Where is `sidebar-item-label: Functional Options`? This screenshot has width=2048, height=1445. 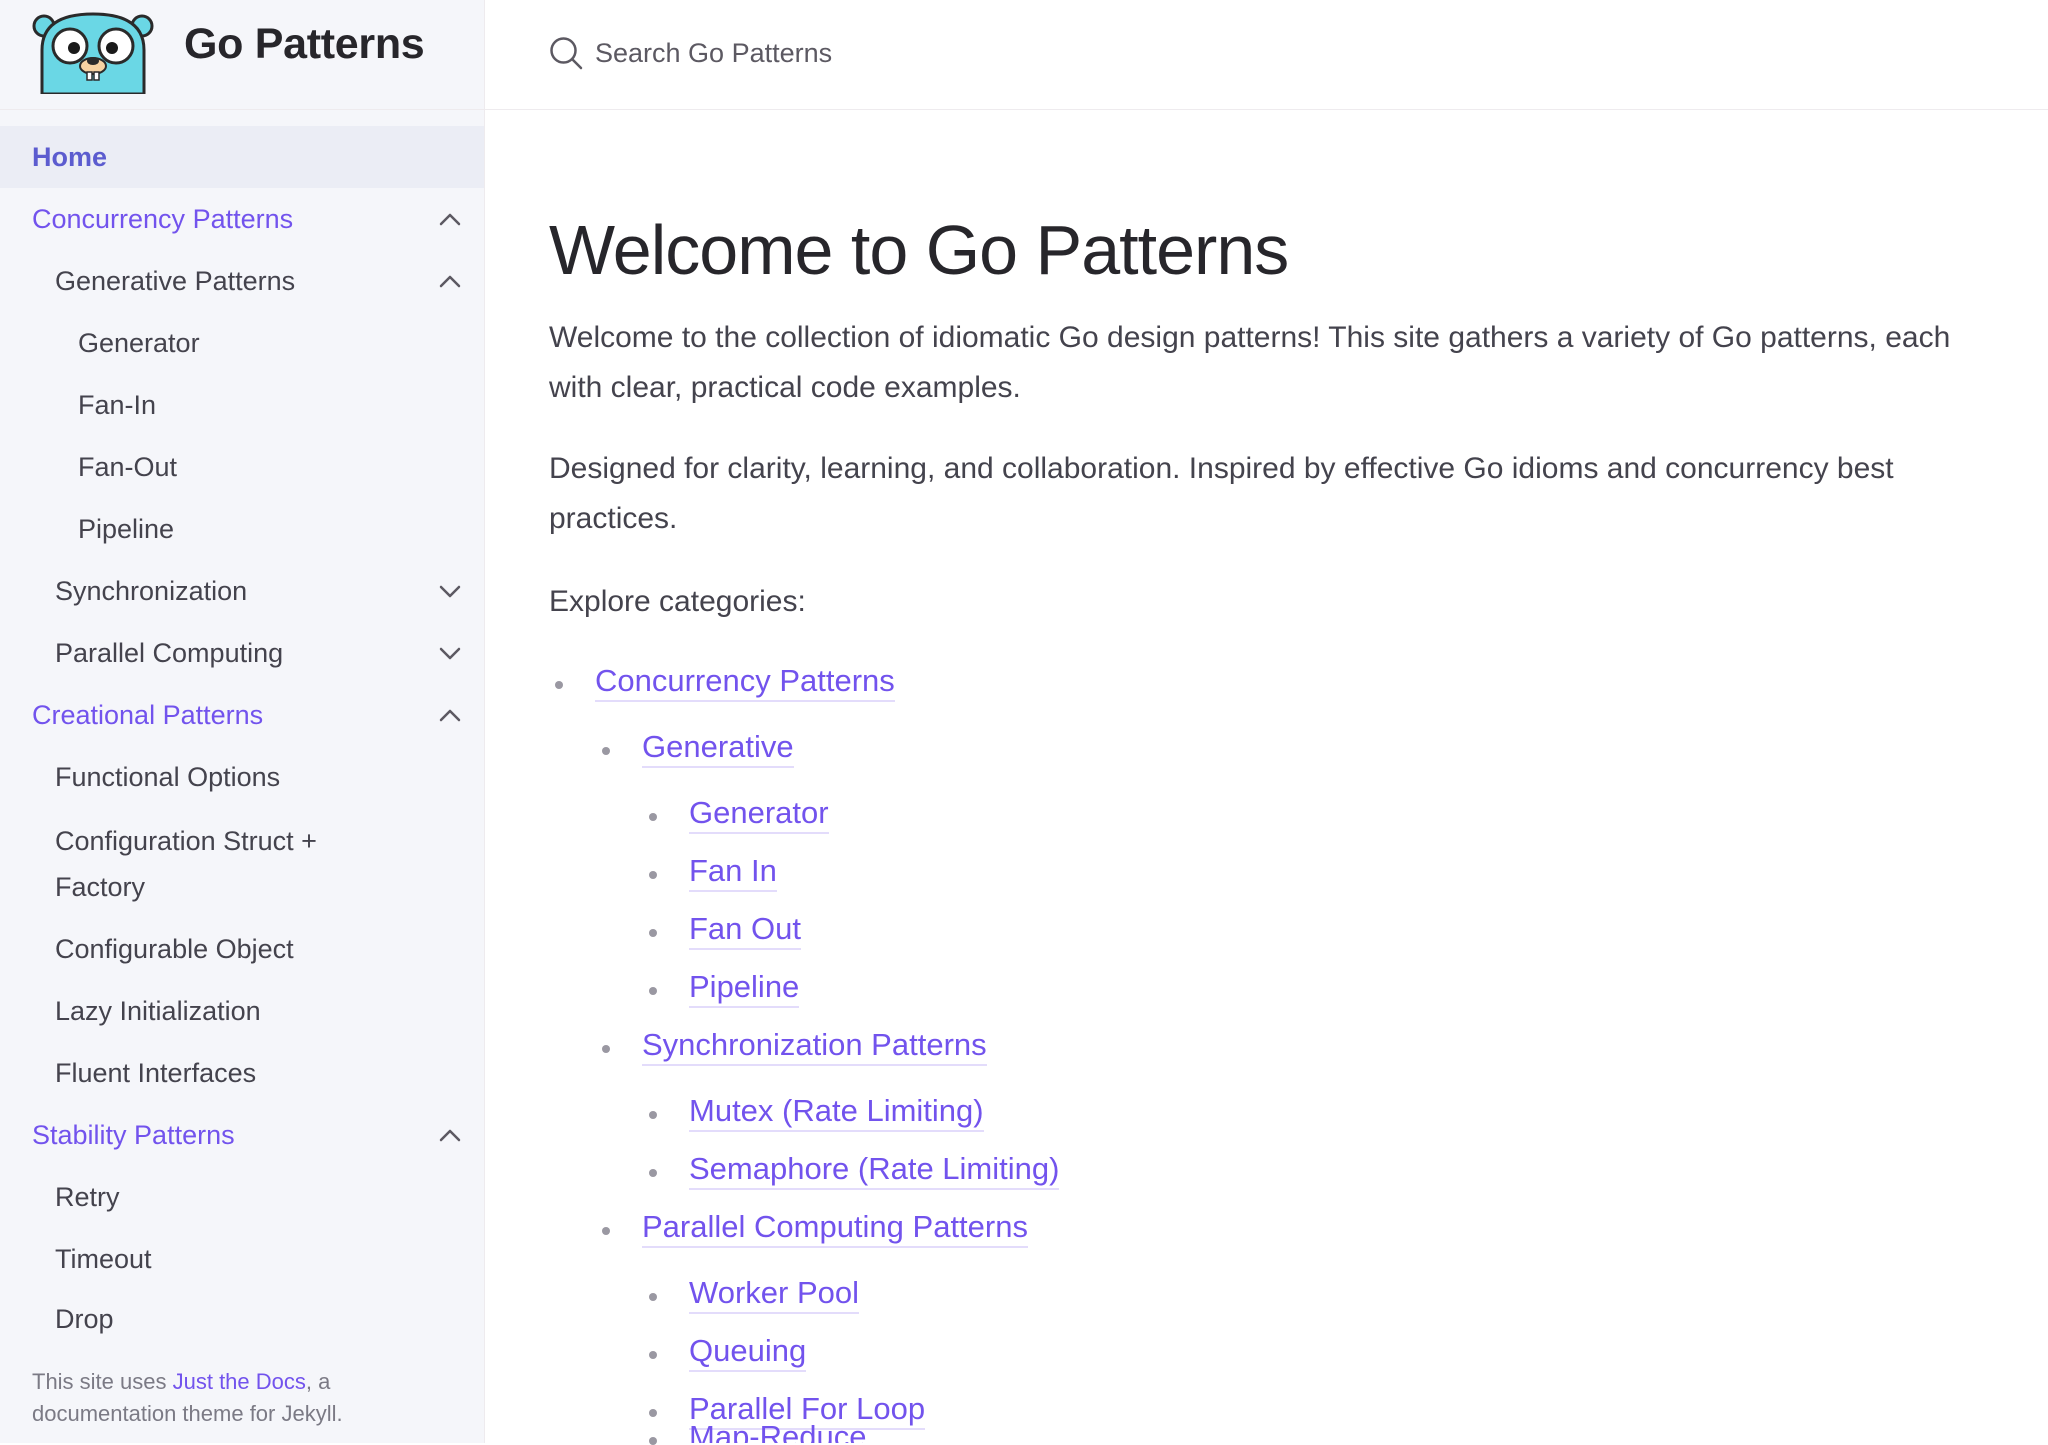
sidebar-item-label: Functional Options is located at coordinates (168, 776).